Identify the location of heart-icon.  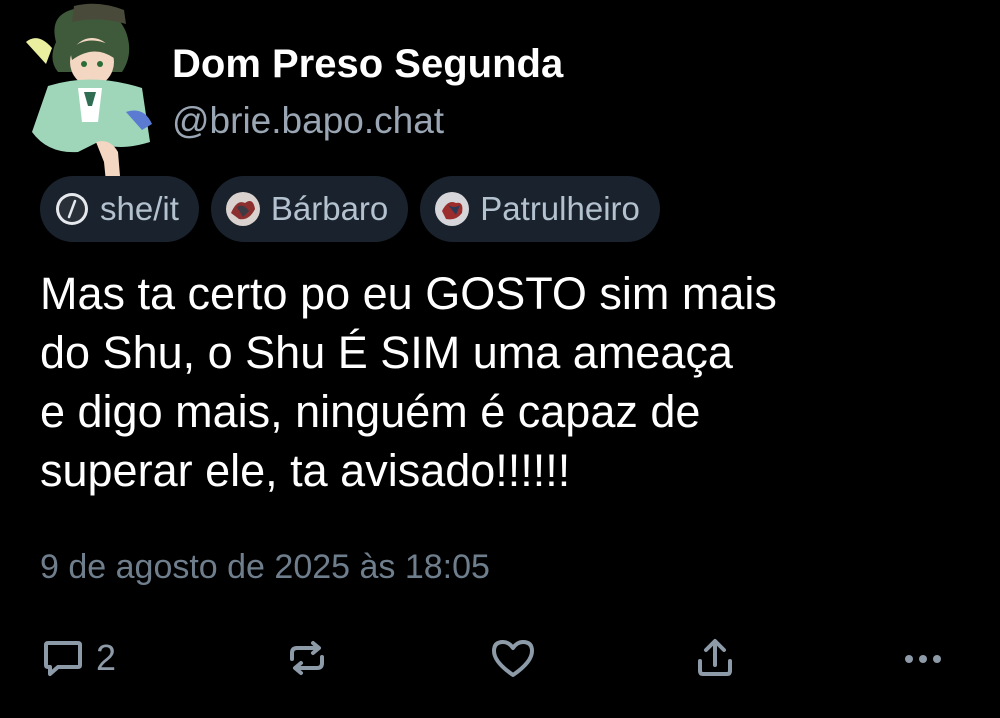
(513, 658).